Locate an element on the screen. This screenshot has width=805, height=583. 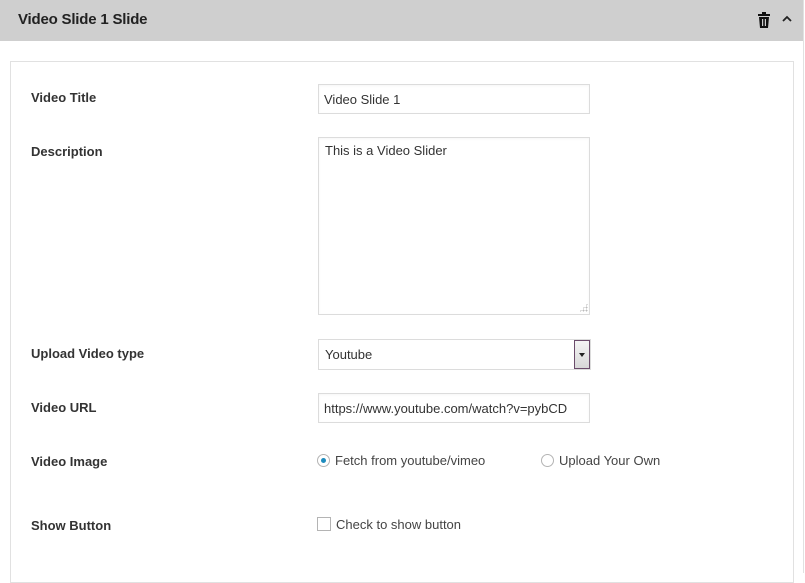
video-url-input is located at coordinates (454, 408).